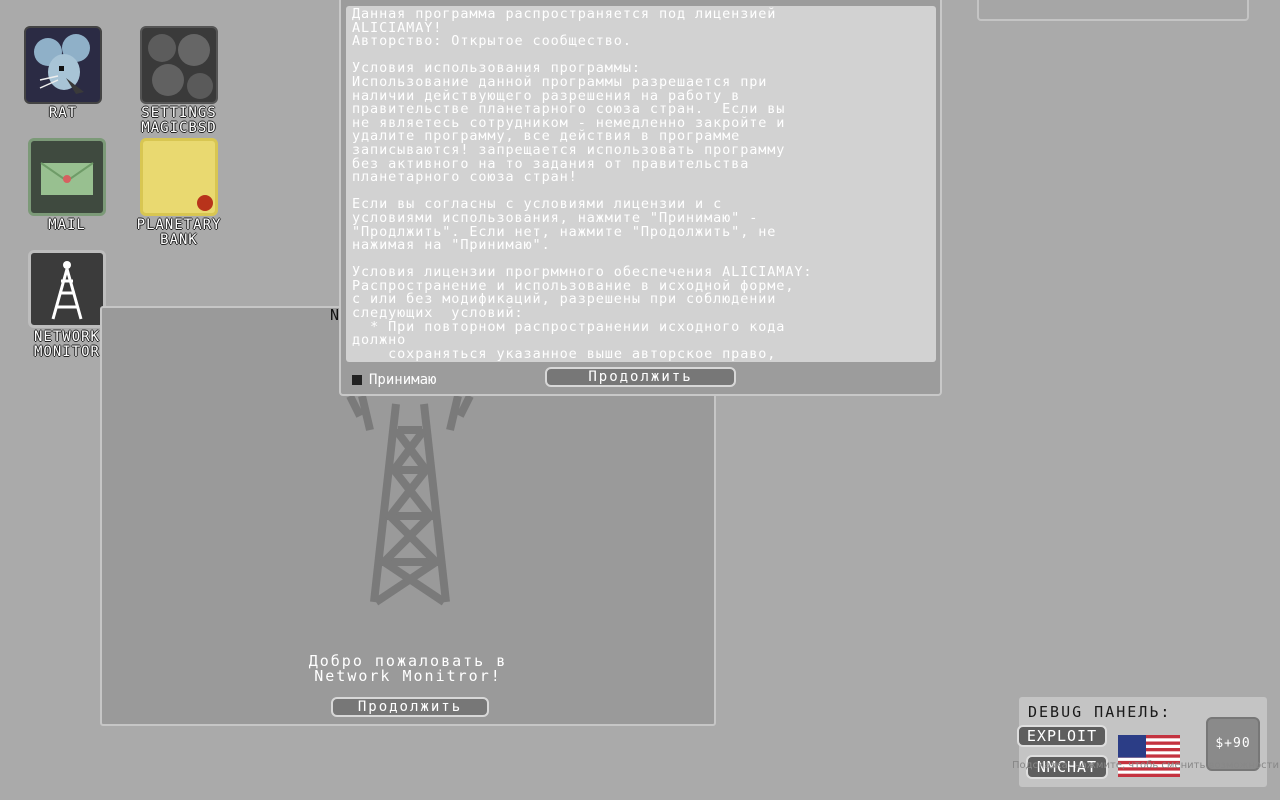  Describe the element at coordinates (410, 707) in the screenshot. I see `nm-continue-button: Продолжить` at that location.